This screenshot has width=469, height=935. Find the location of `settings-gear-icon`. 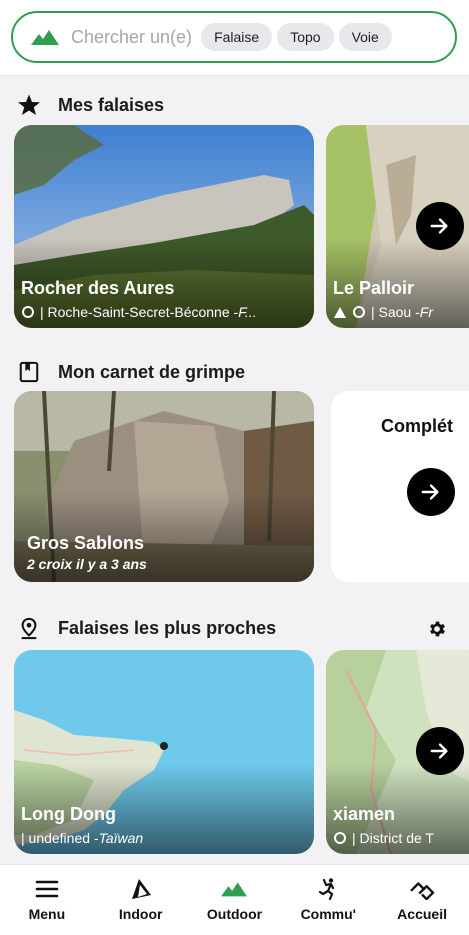

settings-gear-icon is located at coordinates (437, 629).